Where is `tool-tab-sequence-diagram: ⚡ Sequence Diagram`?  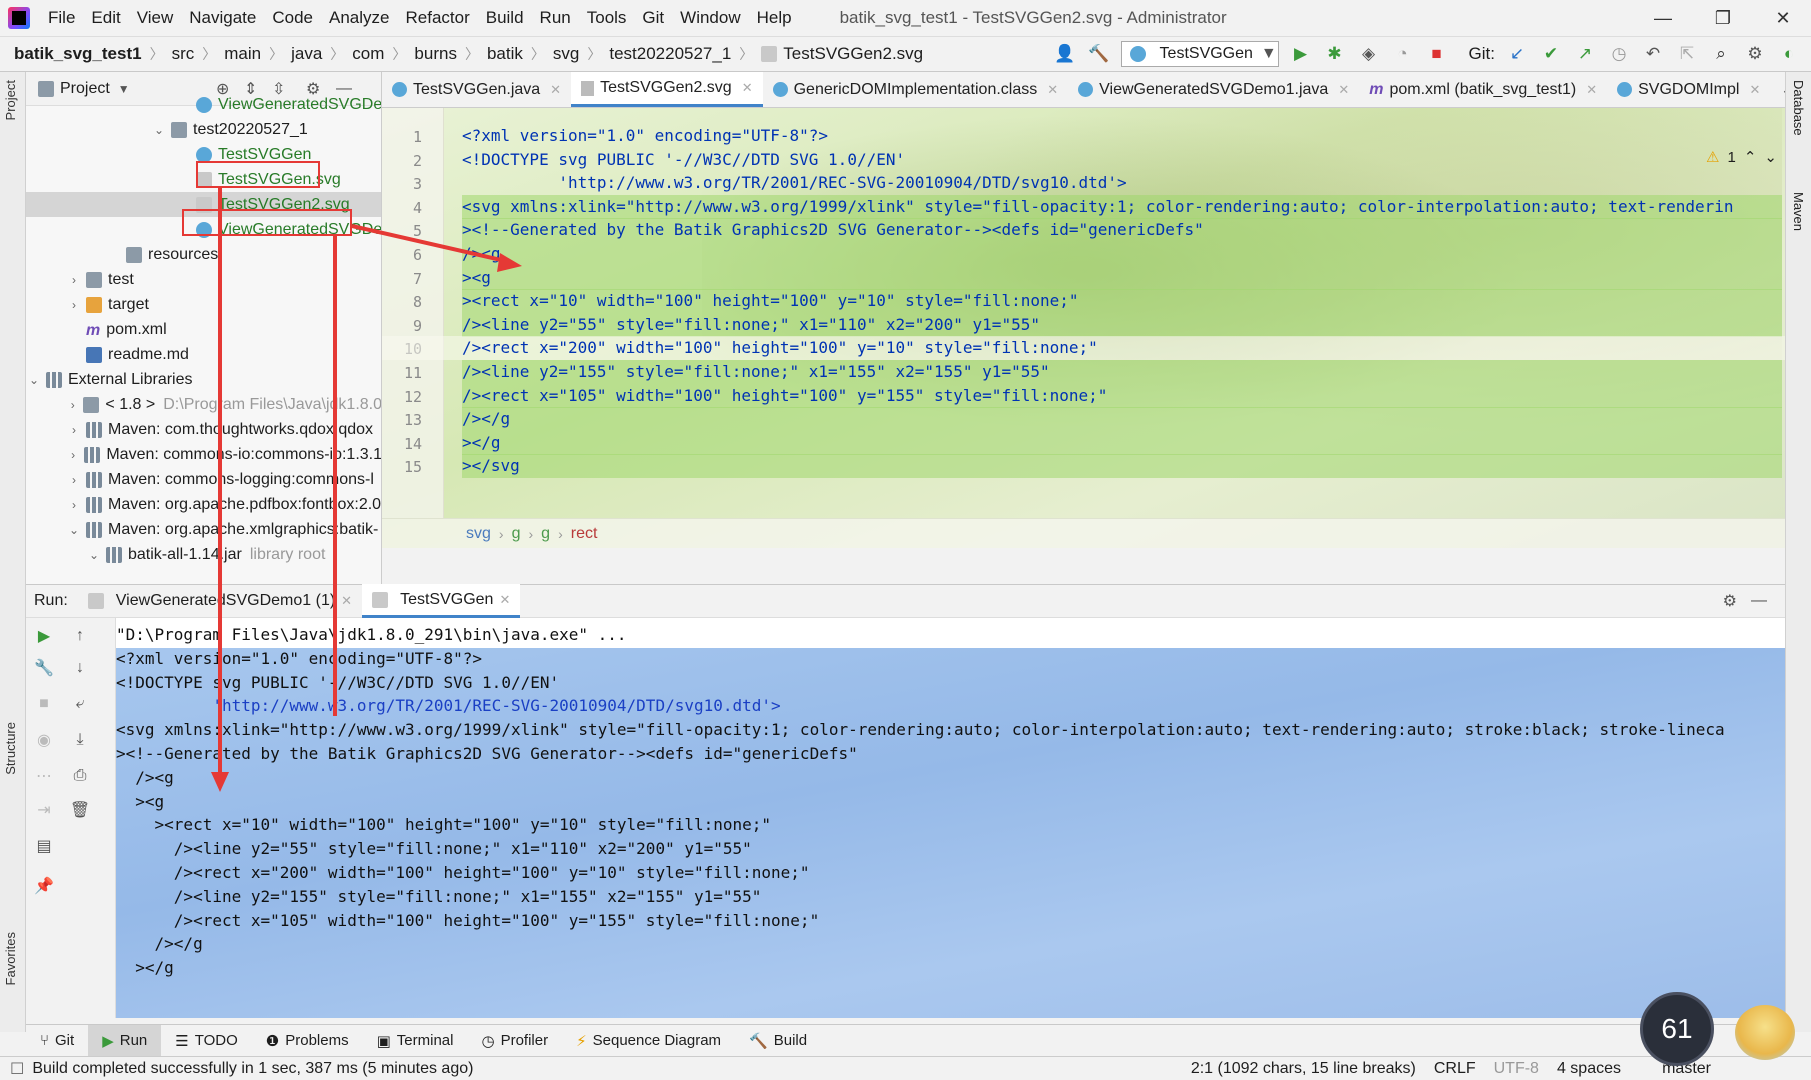
tool-tab-sequence-diagram: ⚡ Sequence Diagram is located at coordinates (648, 1041).